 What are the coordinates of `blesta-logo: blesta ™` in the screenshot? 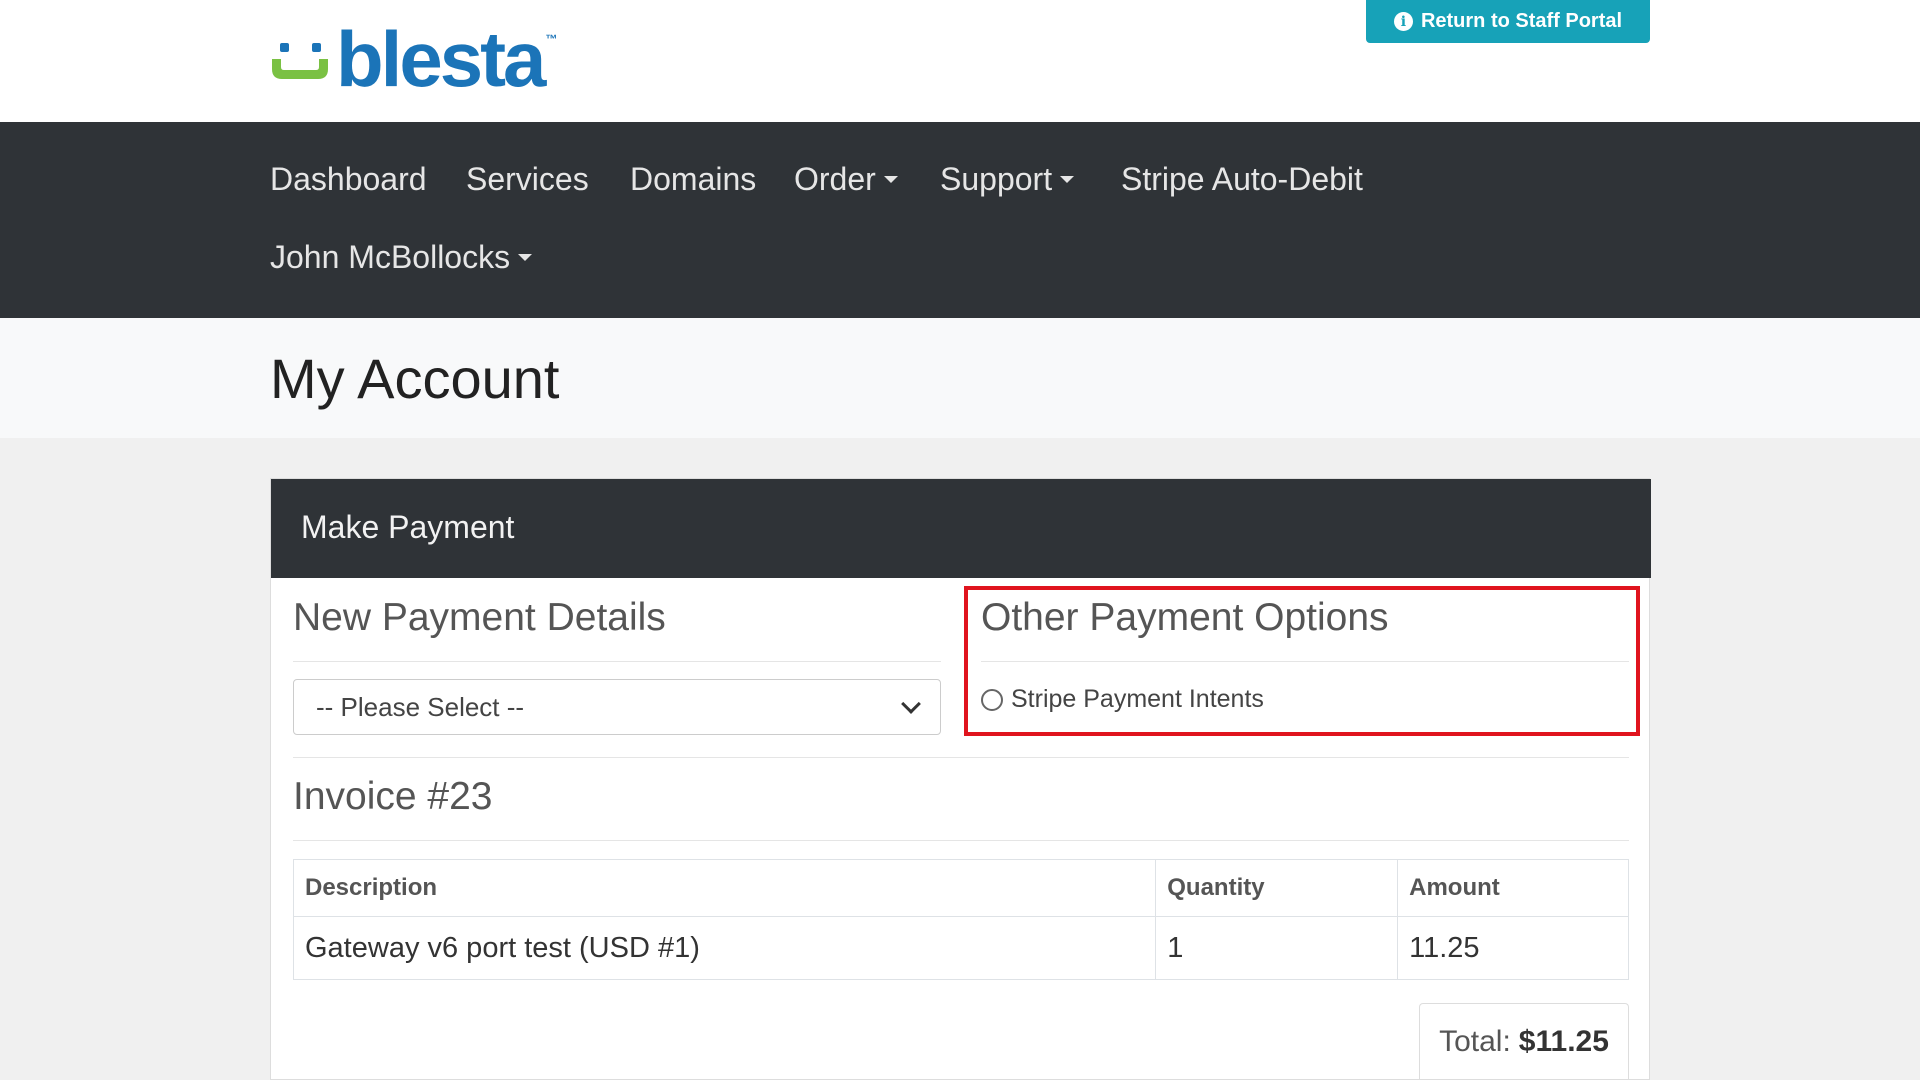 It's located at (414, 59).